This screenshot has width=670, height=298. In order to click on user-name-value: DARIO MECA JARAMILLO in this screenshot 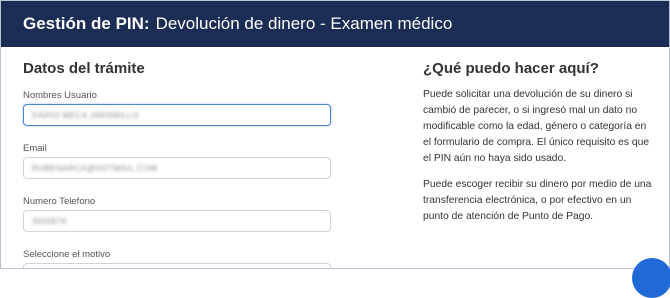, I will do `click(85, 115)`.